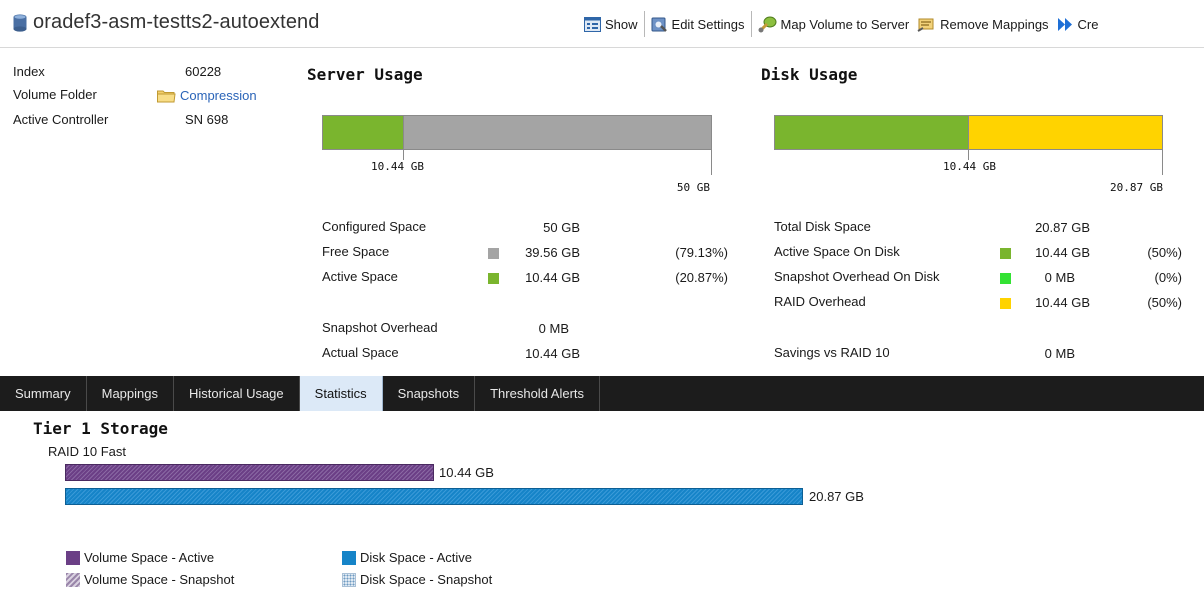 The height and width of the screenshot is (591, 1204). I want to click on tab-historical-usage: Historical Usage, so click(237, 393).